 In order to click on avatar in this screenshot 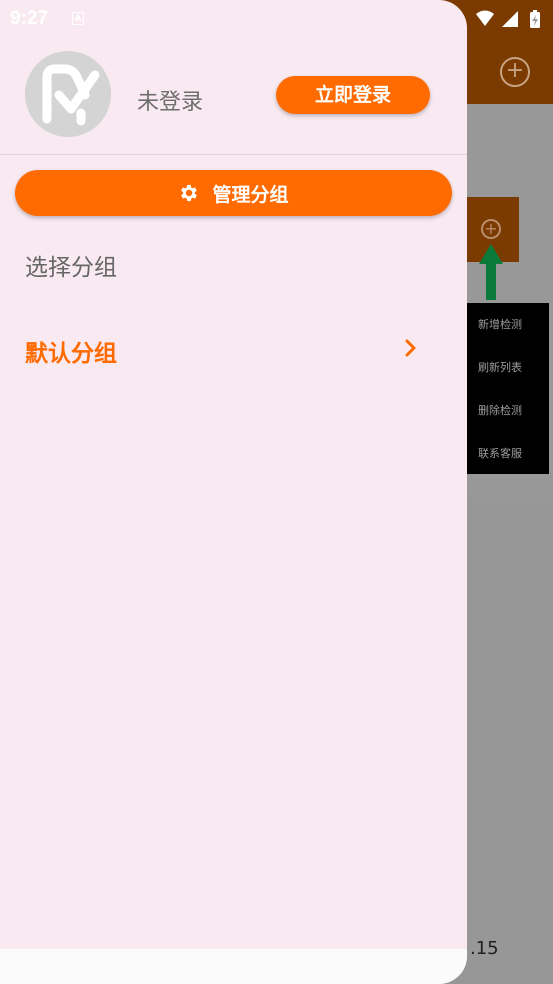, I will do `click(68, 94)`.